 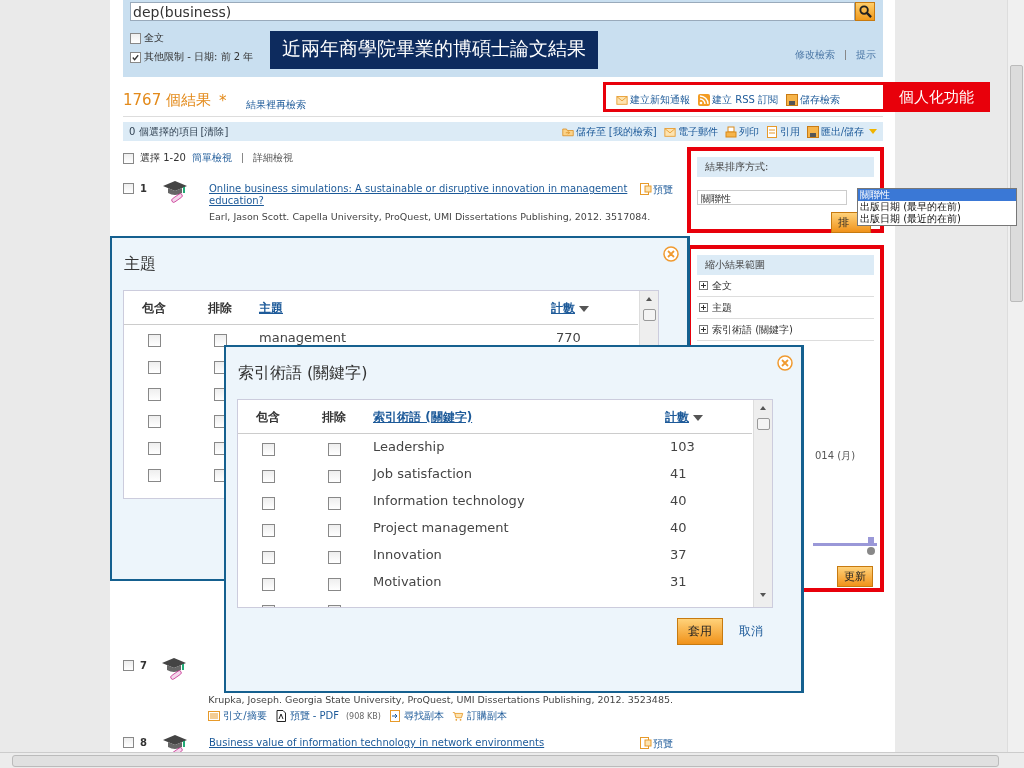 What do you see at coordinates (690, 131) in the screenshot?
I see `toolbar-link: 電子郵件` at bounding box center [690, 131].